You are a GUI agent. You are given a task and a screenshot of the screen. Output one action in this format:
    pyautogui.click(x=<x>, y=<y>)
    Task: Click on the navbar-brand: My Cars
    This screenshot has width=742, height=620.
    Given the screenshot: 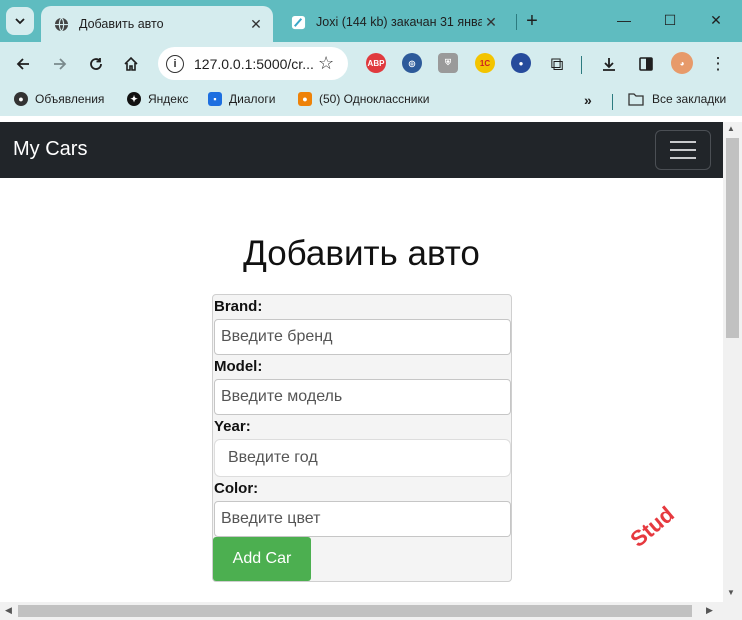 What is the action you would take?
    pyautogui.click(x=50, y=149)
    